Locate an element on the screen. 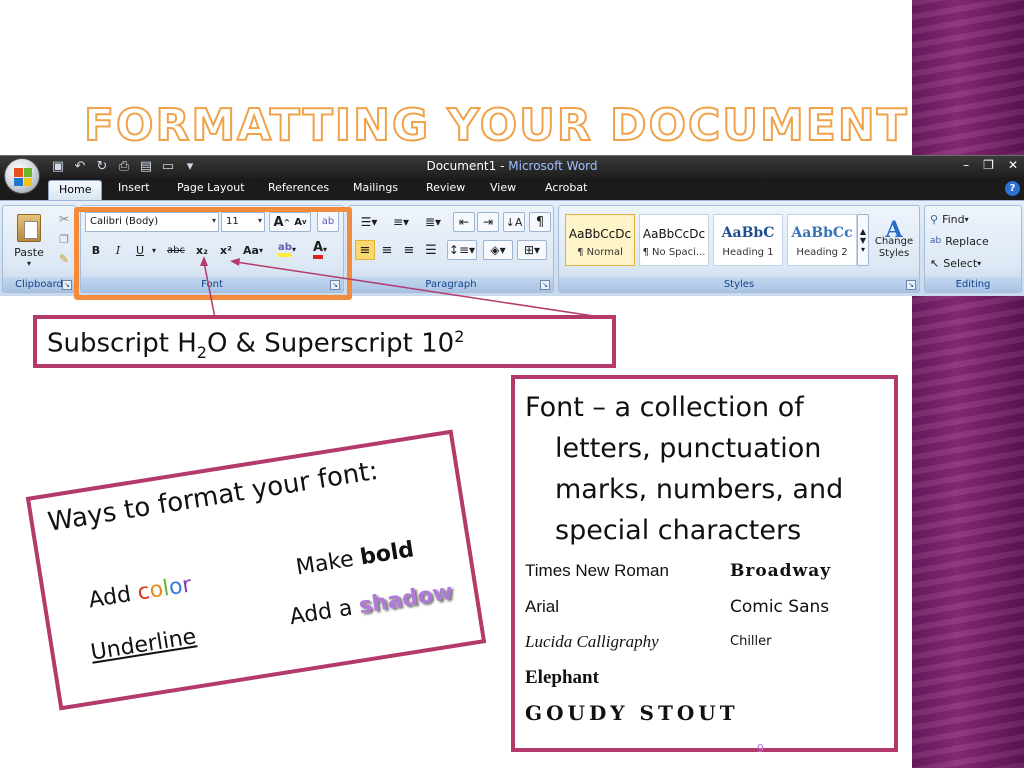 The width and height of the screenshot is (1024, 768). shading-icon: ◈▾ is located at coordinates (498, 250).